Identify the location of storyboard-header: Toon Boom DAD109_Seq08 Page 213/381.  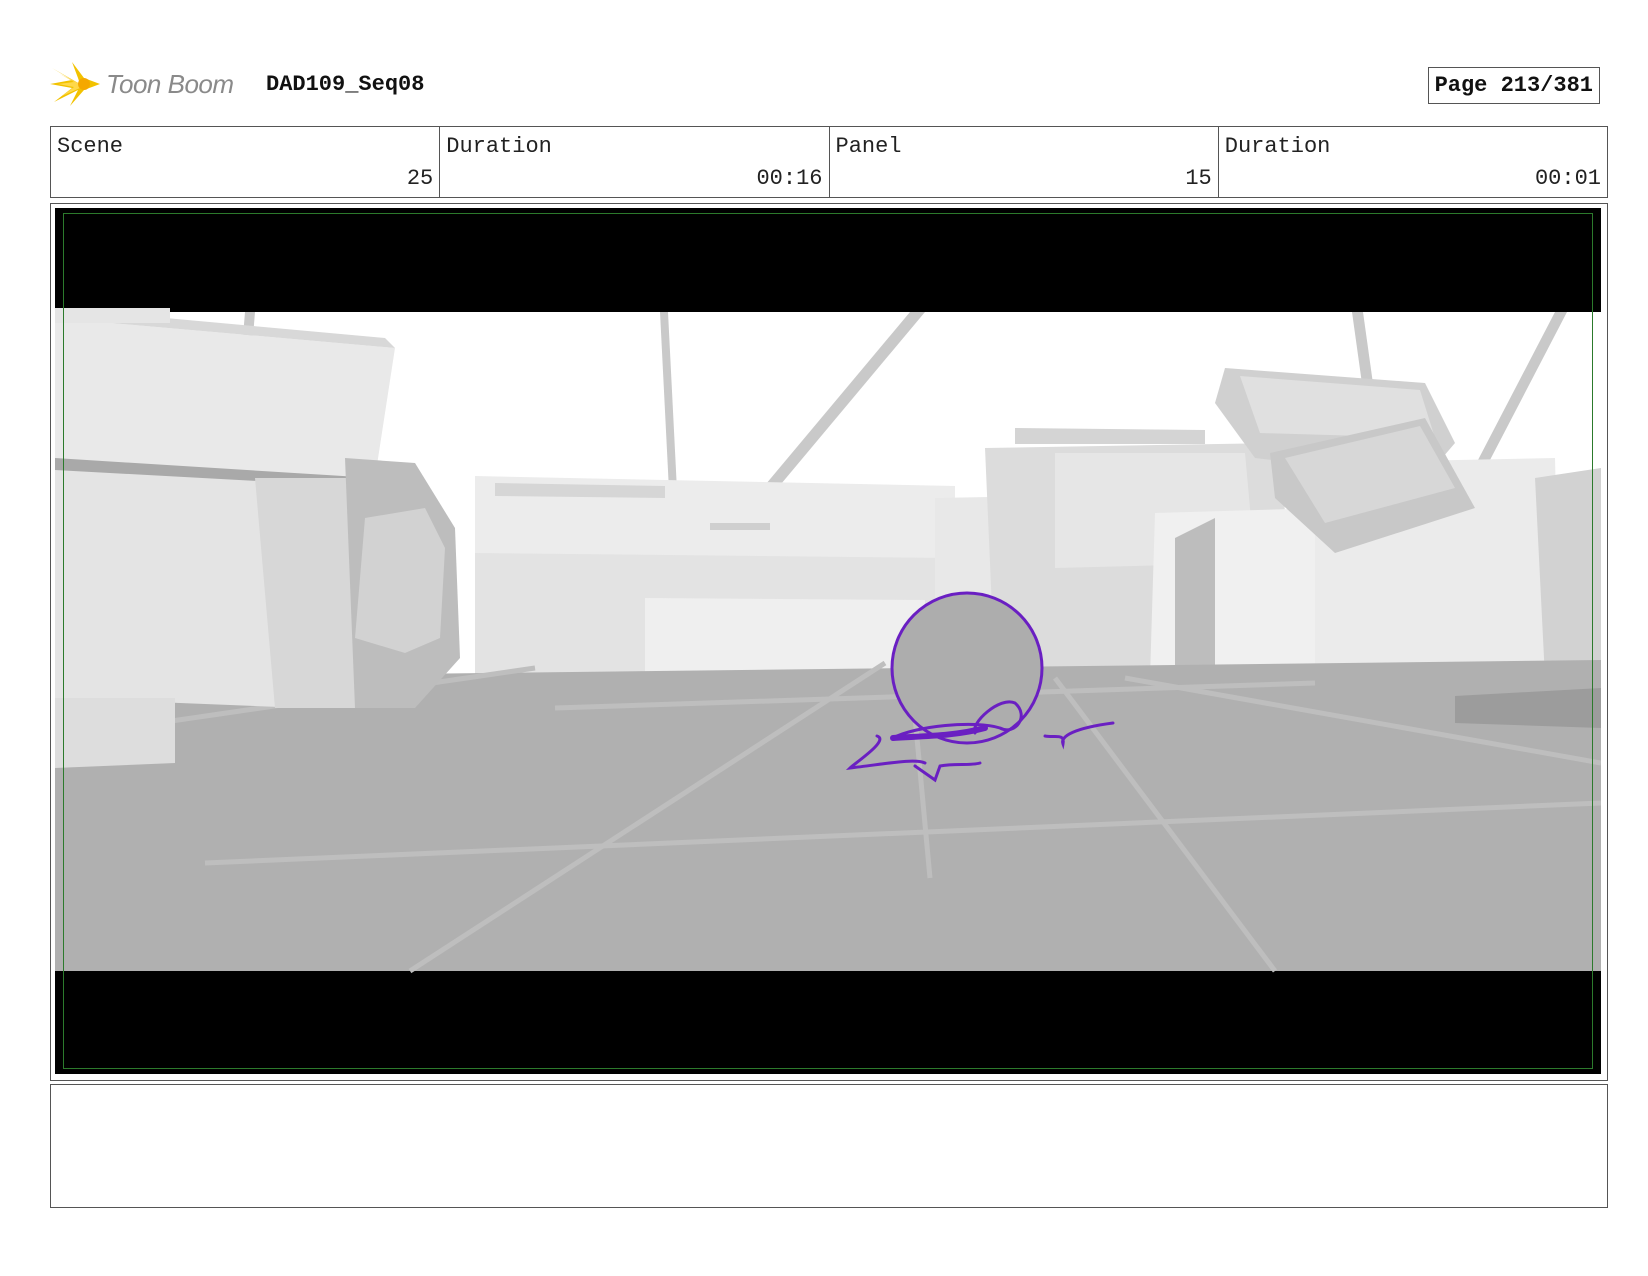
(829, 83).